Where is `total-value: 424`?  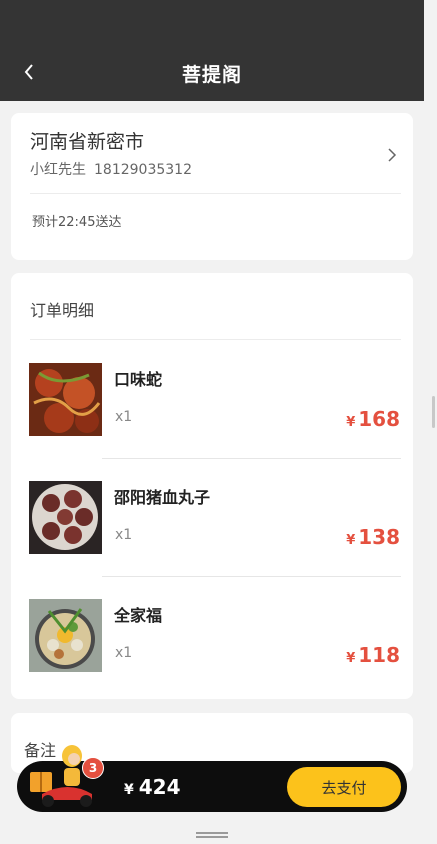 total-value: 424 is located at coordinates (159, 787).